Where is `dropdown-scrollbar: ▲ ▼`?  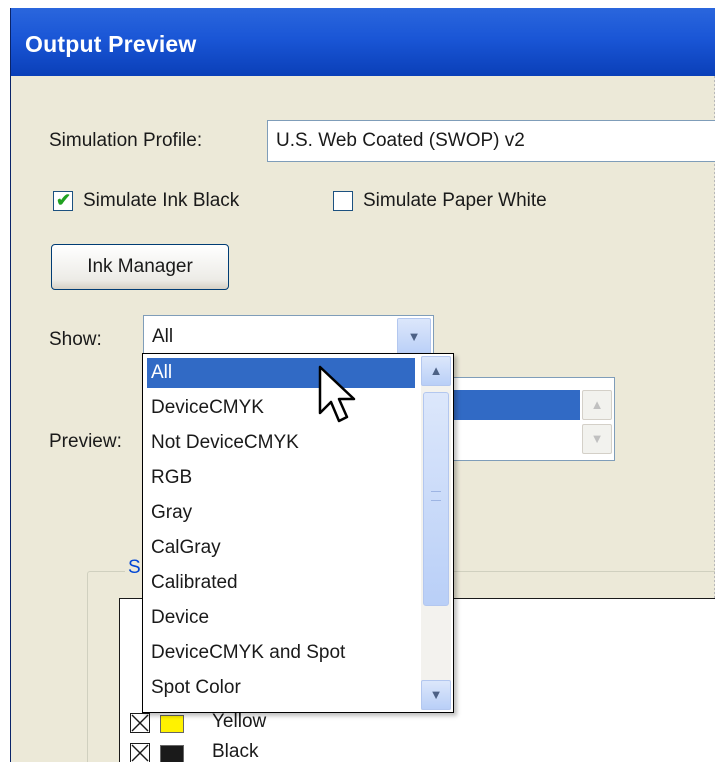 dropdown-scrollbar: ▲ ▼ is located at coordinates (436, 533).